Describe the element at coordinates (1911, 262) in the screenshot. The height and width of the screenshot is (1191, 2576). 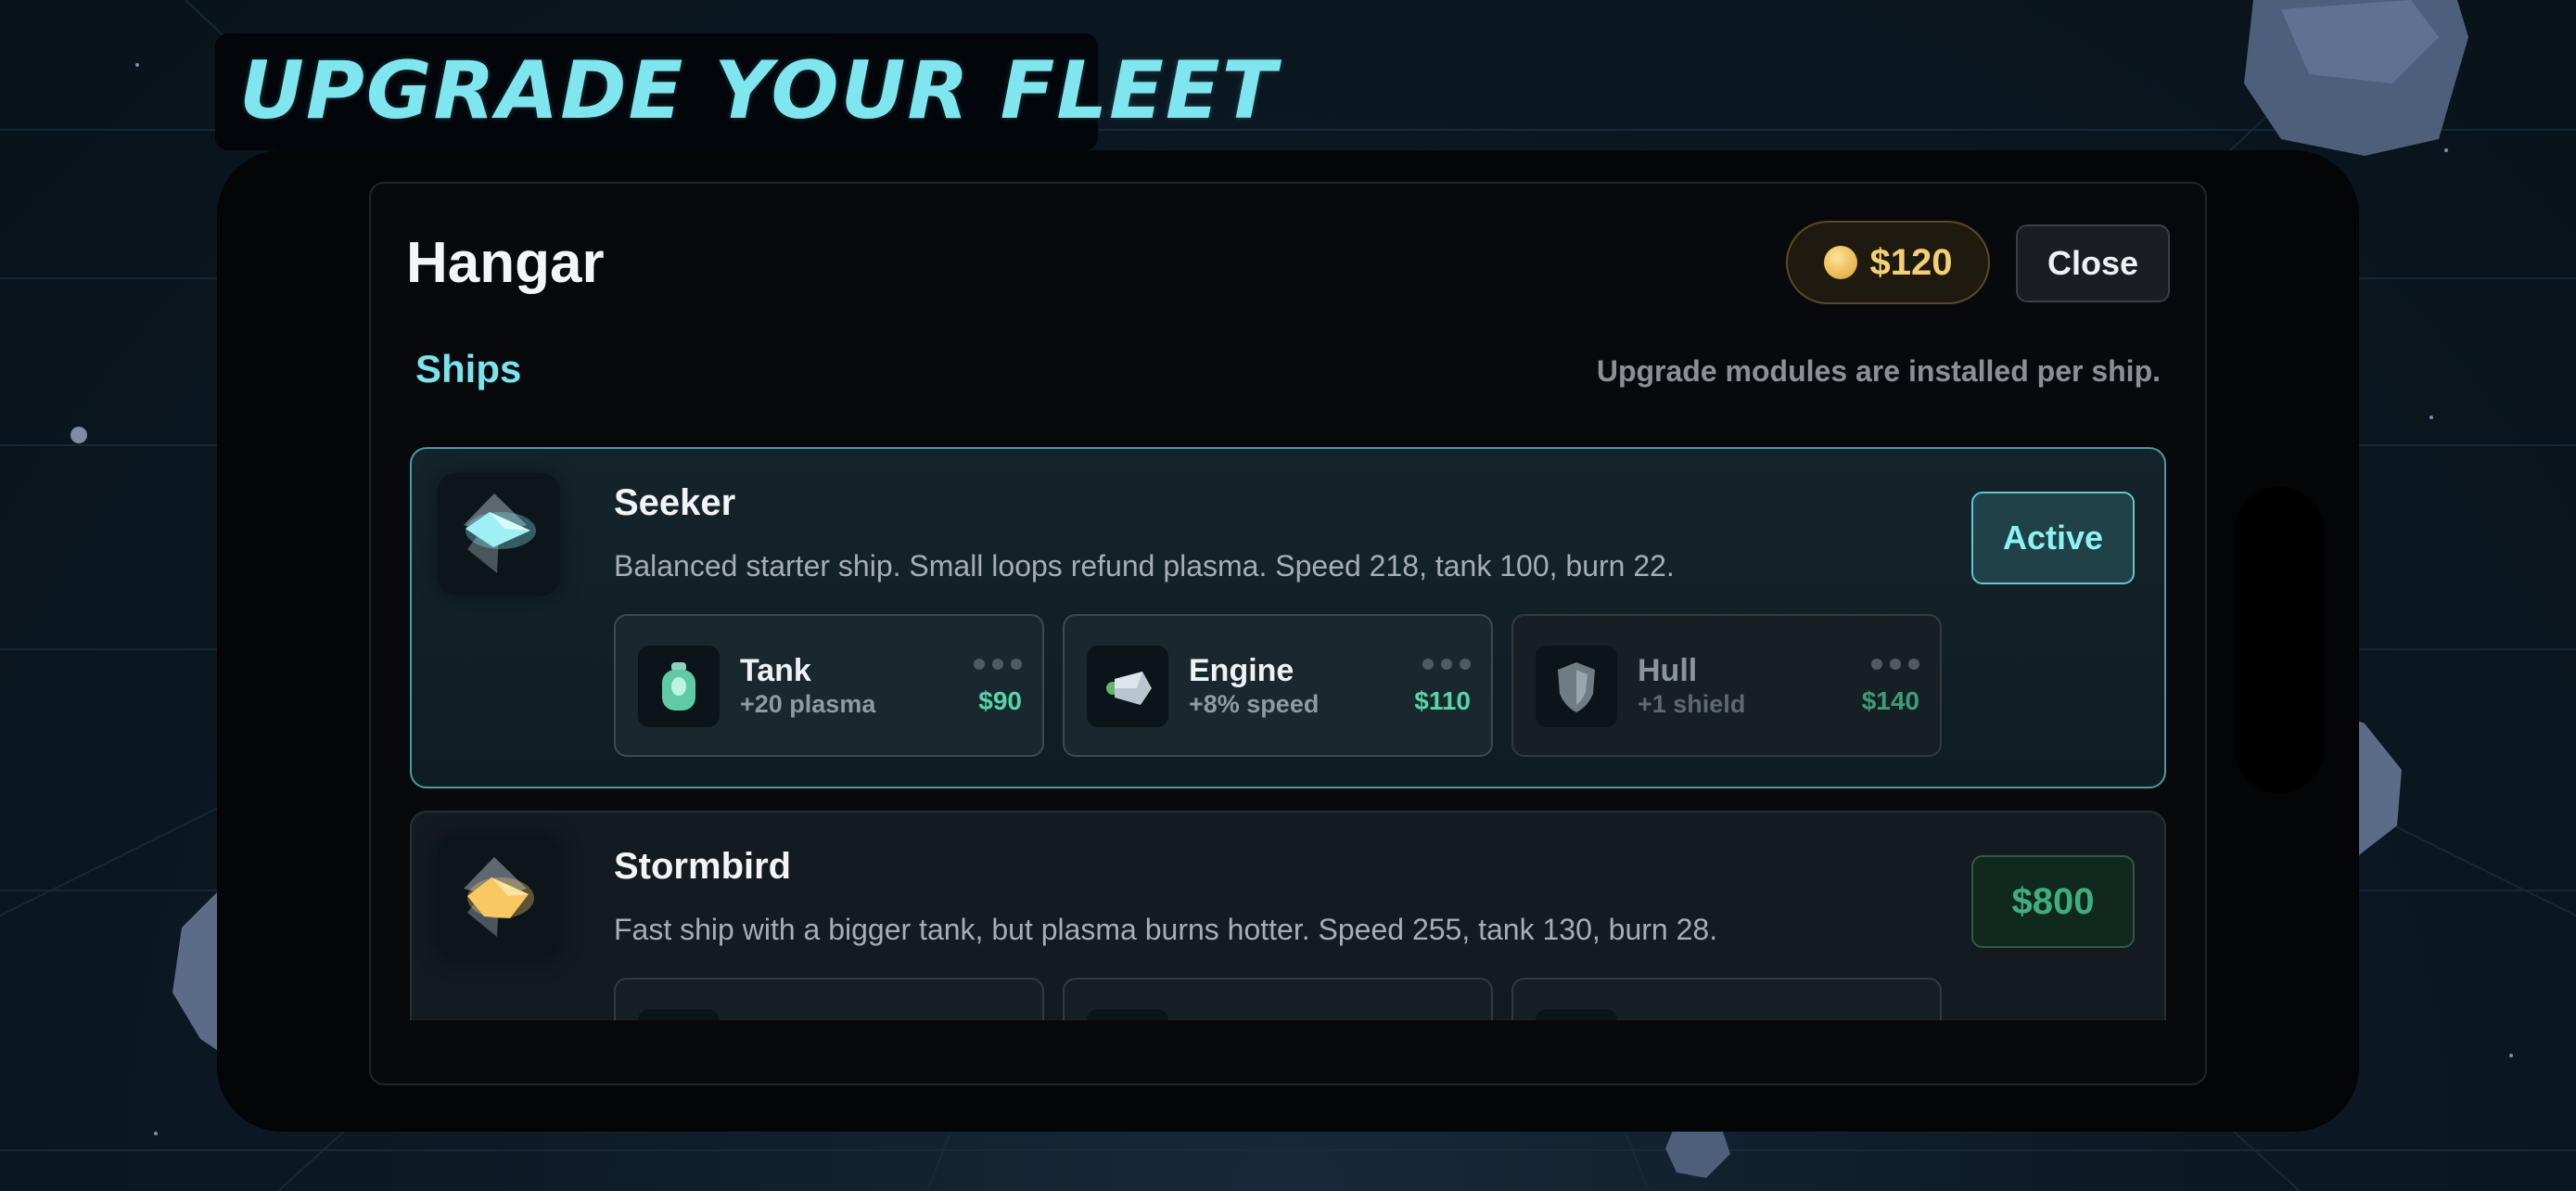
I see `money-amount: $120` at that location.